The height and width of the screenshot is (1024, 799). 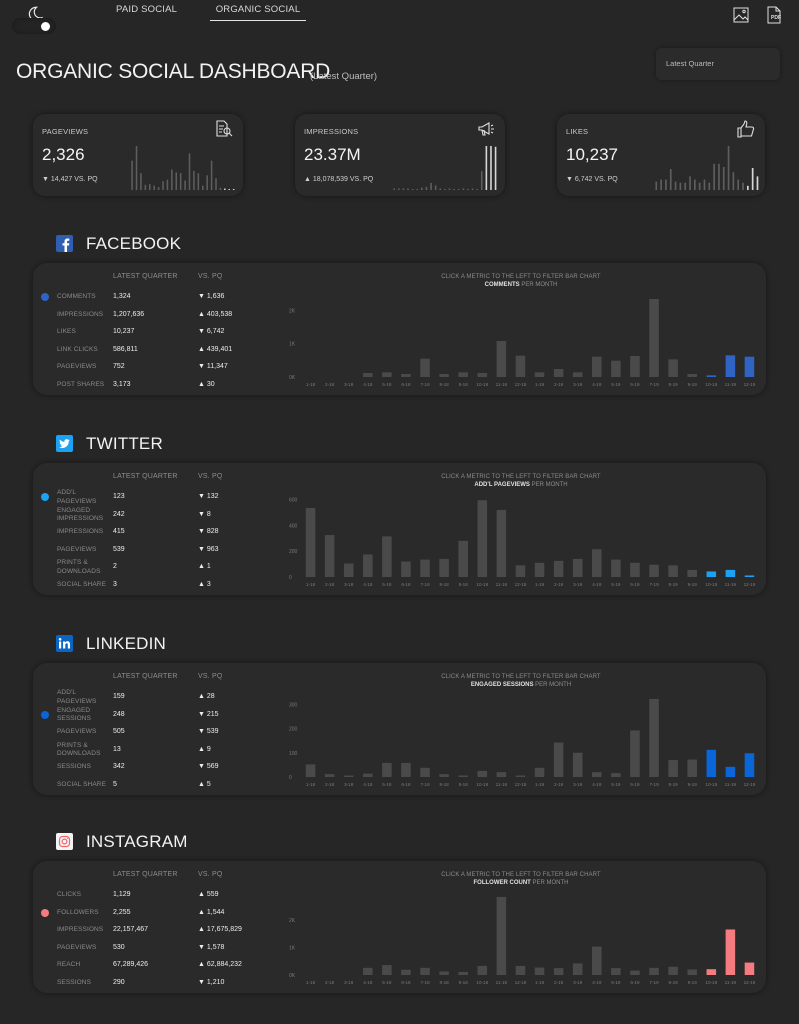 What do you see at coordinates (153, 332) in the screenshot?
I see `metric-row-likes: LIKES 10,237 ▼ 6,742` at bounding box center [153, 332].